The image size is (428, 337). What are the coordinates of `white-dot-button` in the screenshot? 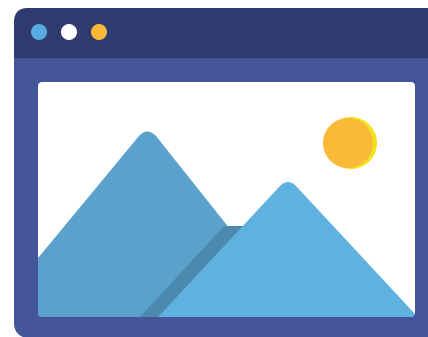 It's located at (69, 32).